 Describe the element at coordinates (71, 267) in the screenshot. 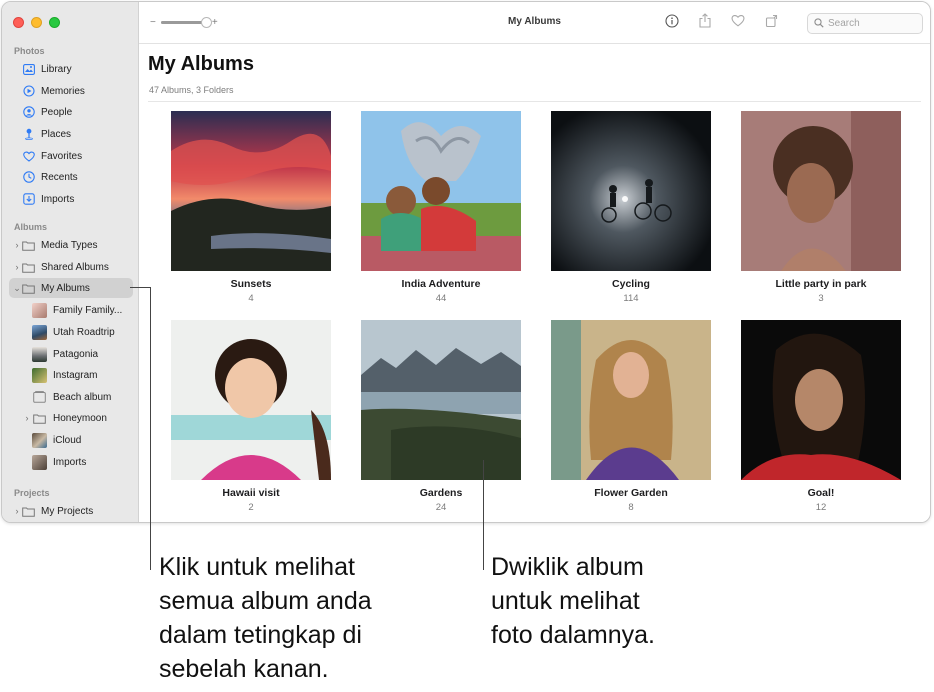

I see `sidebar-item-shared-albums: › Shared Albums` at that location.